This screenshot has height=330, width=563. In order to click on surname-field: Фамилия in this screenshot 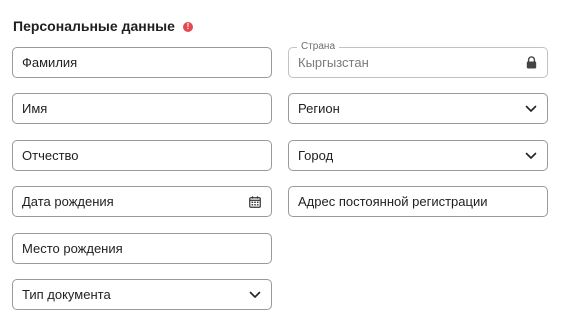, I will do `click(142, 62)`.